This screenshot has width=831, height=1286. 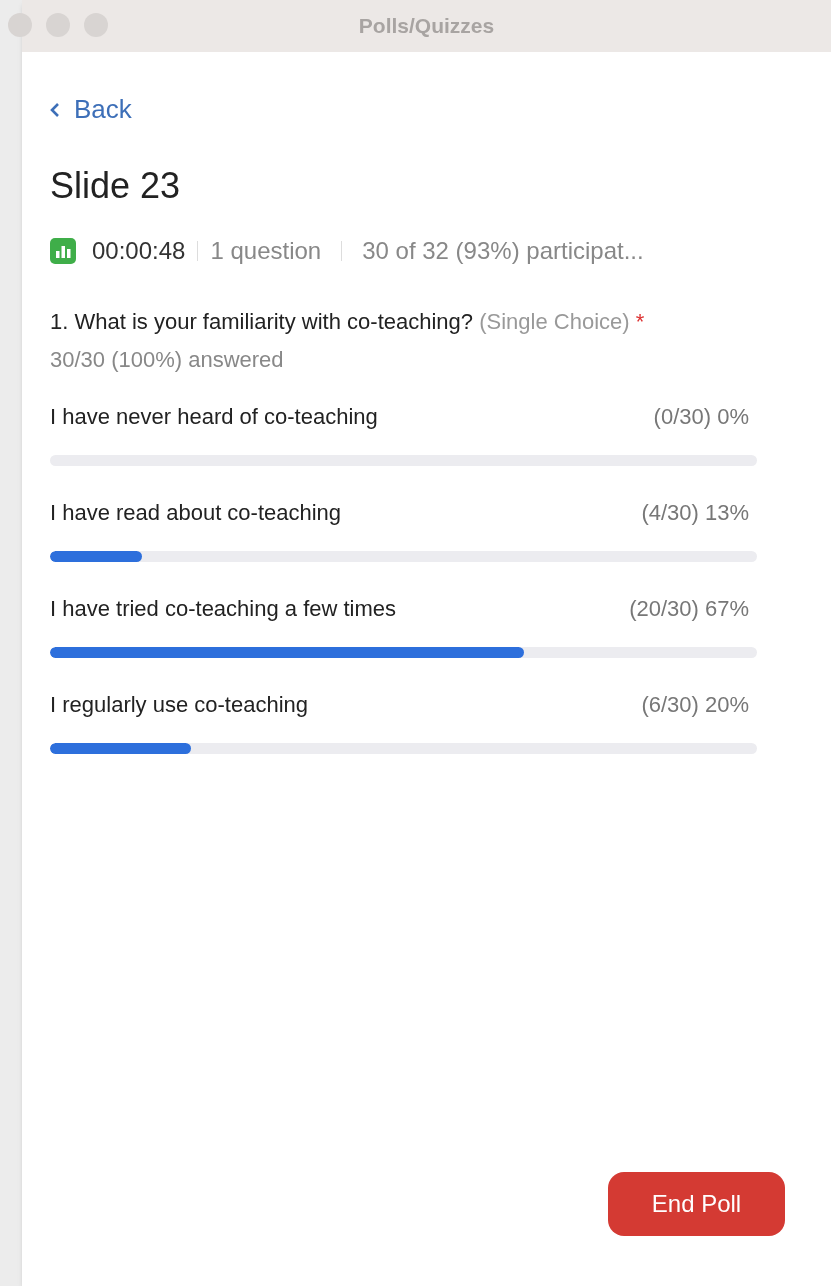 I want to click on chevron-left-icon, so click(x=55, y=109).